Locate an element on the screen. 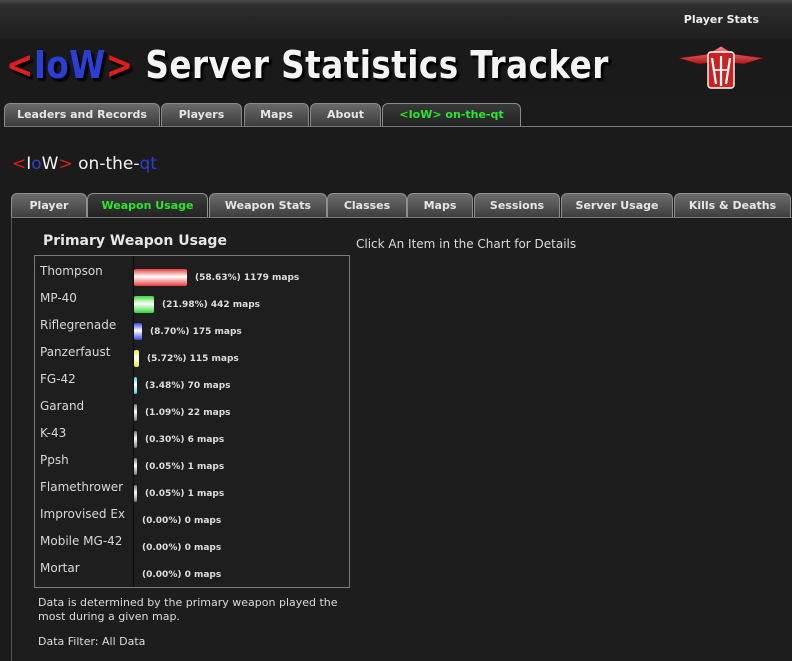 Image resolution: width=792 pixels, height=661 pixels. data-filter: Data Filter: All Data is located at coordinates (92, 641).